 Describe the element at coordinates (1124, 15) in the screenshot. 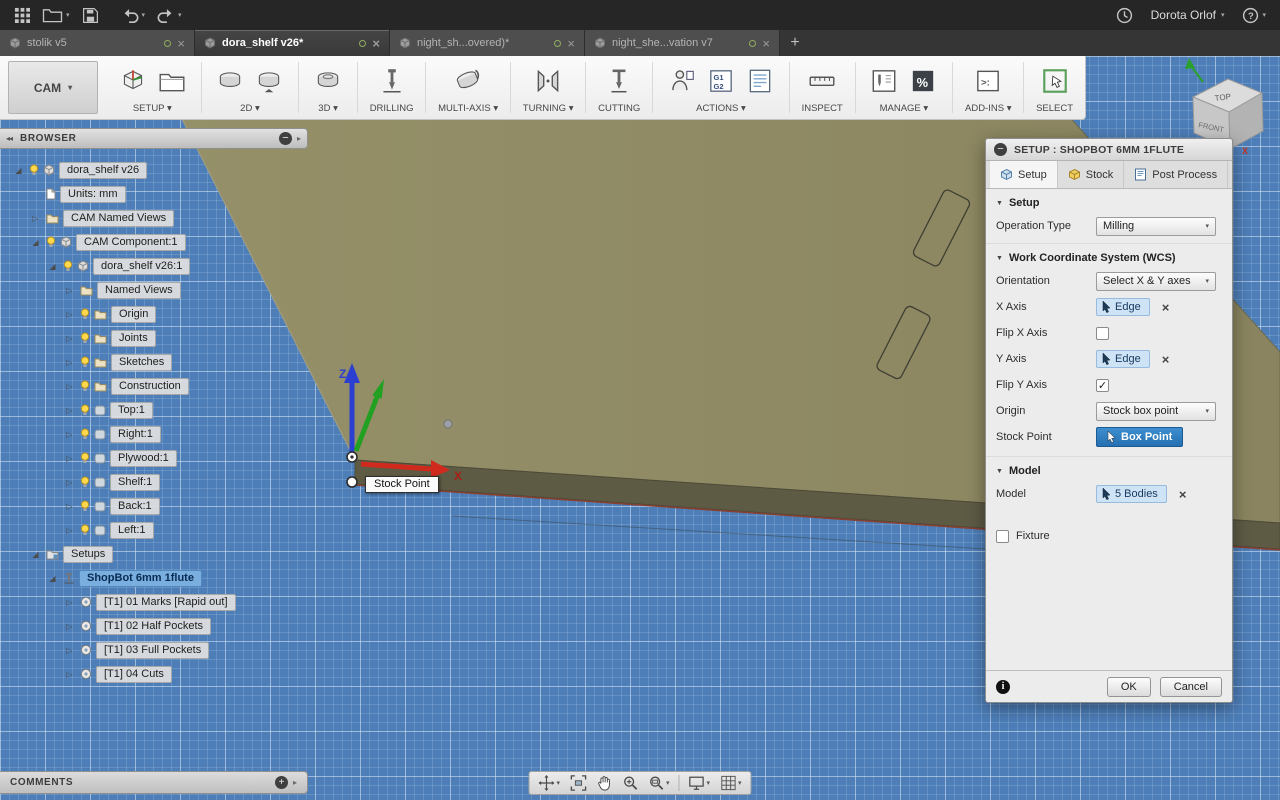

I see `notifications-button` at that location.